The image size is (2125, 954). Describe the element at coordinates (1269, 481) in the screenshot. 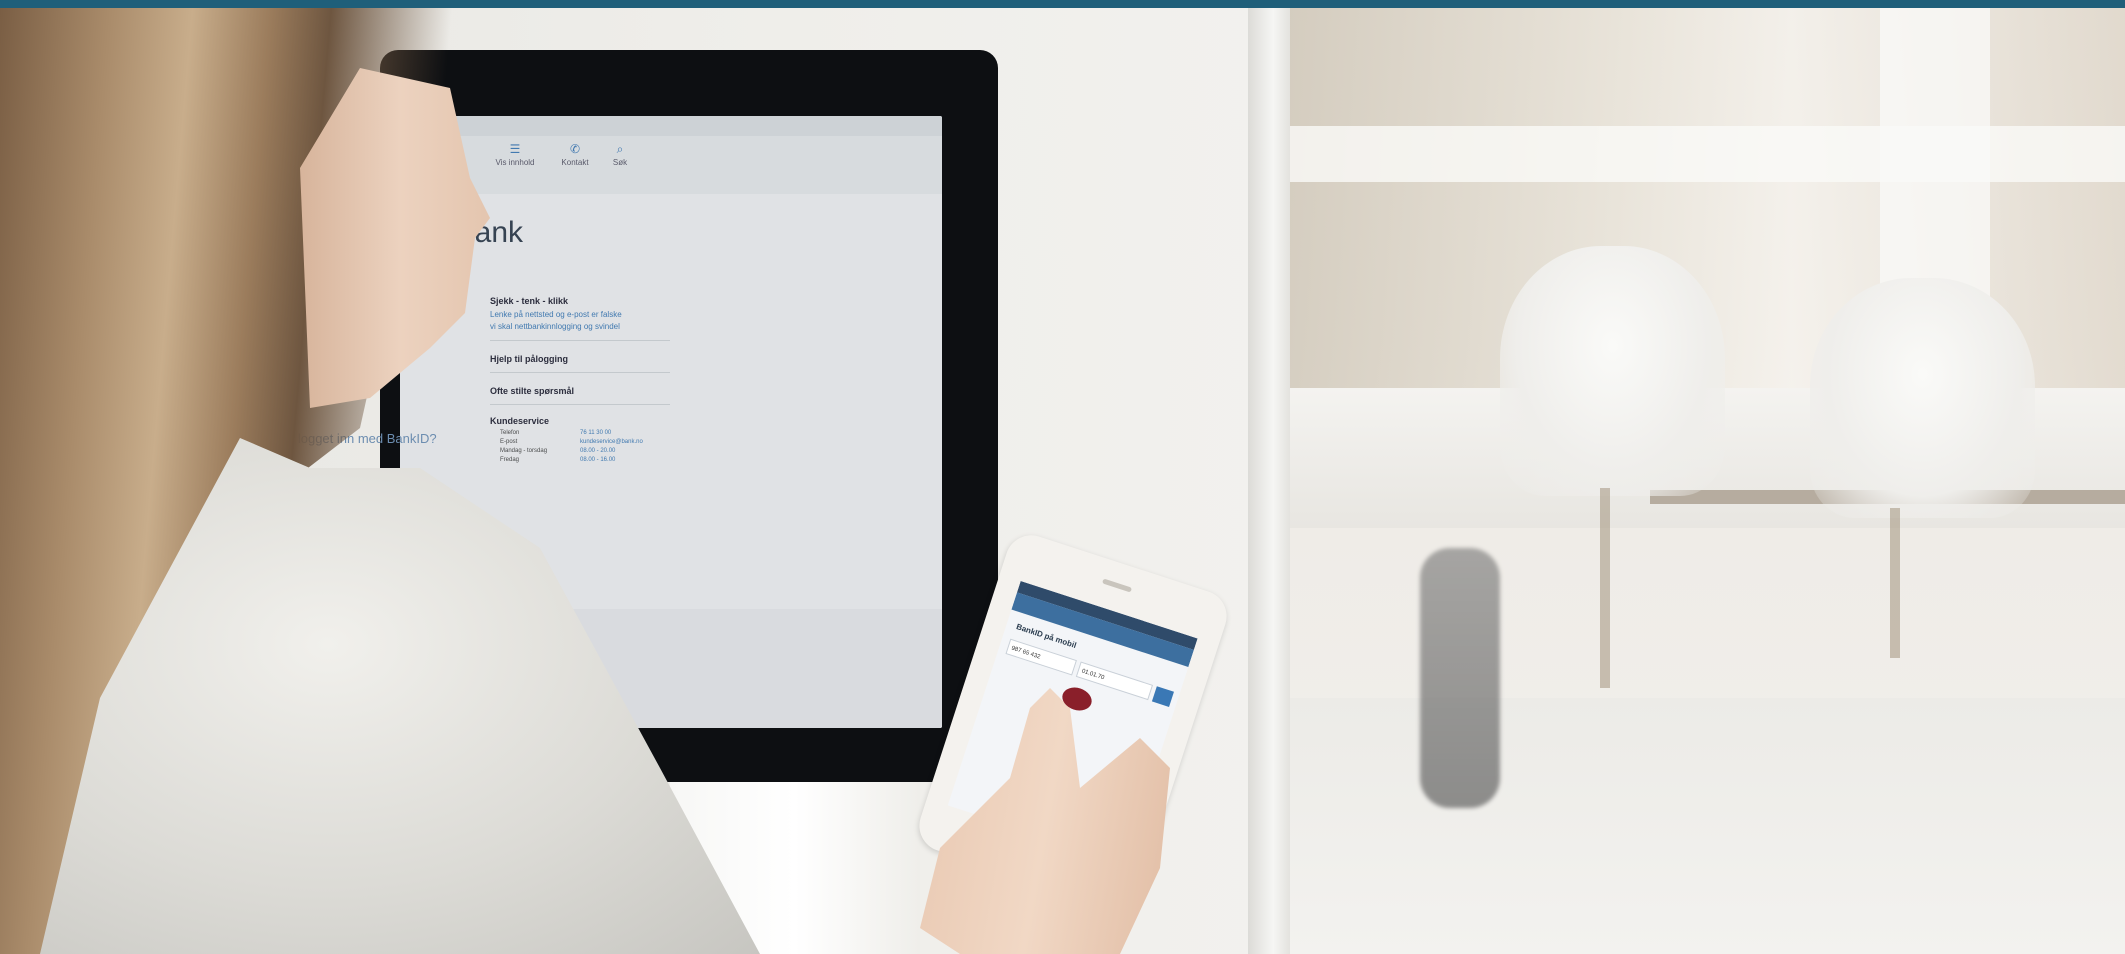

I see `door-frame` at that location.